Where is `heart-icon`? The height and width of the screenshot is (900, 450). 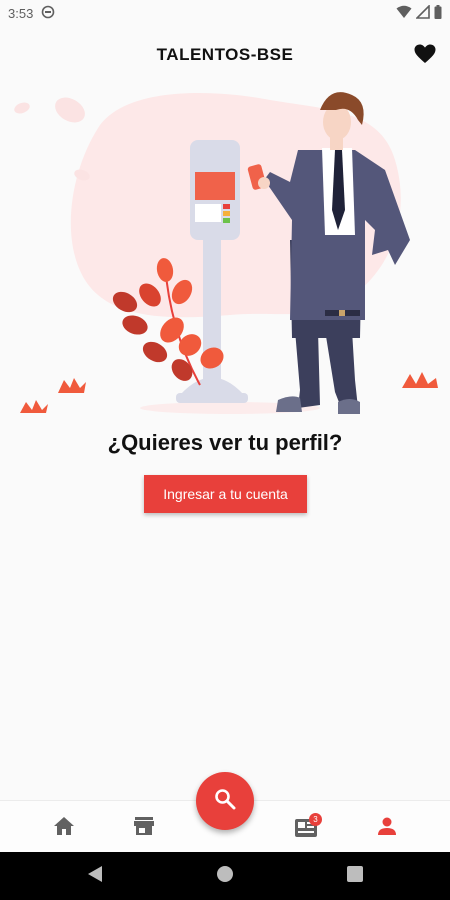 heart-icon is located at coordinates (425, 56).